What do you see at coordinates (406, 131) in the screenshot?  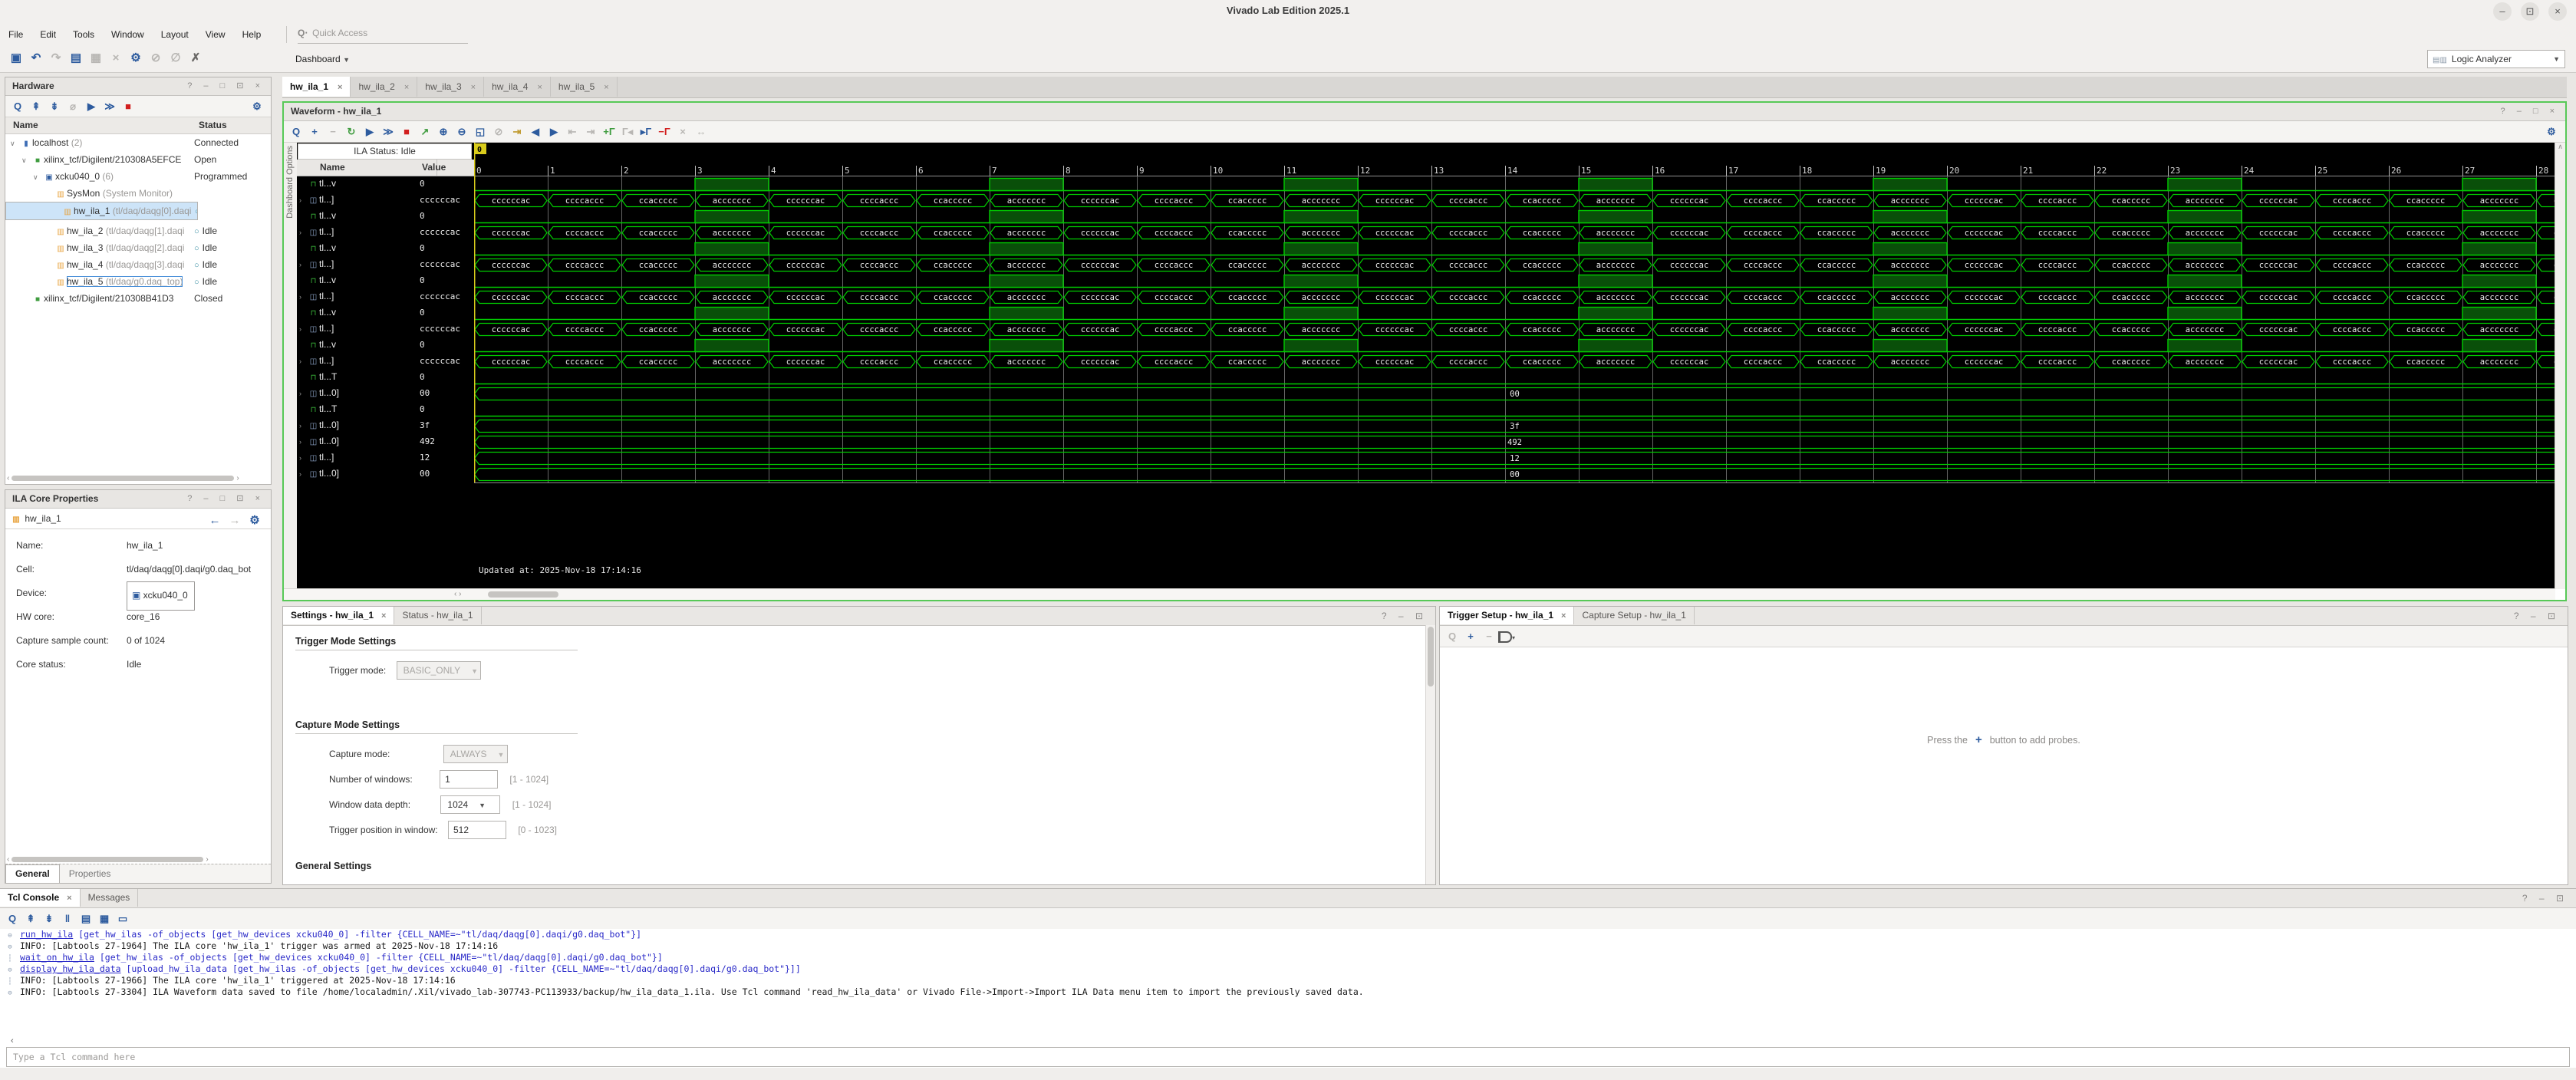 I see `stop-trigger-icon: ■` at bounding box center [406, 131].